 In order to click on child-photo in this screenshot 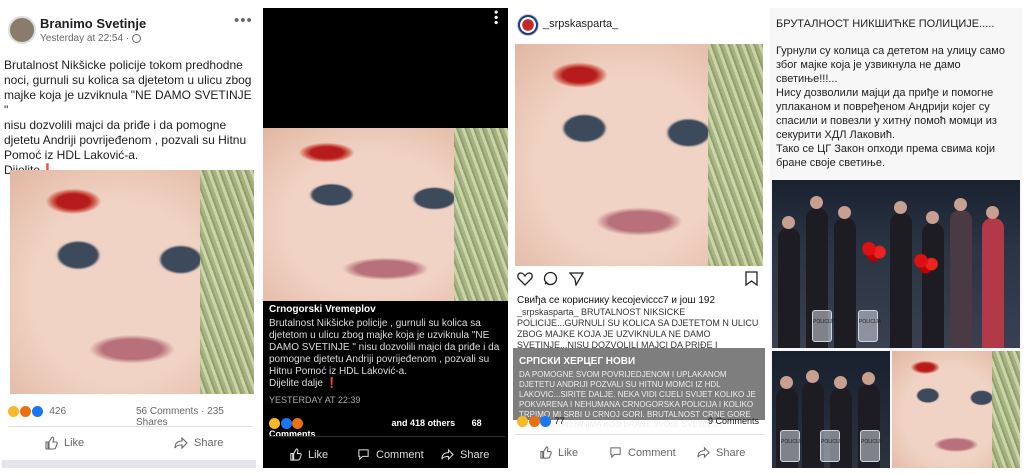, I will do `click(956, 409)`.